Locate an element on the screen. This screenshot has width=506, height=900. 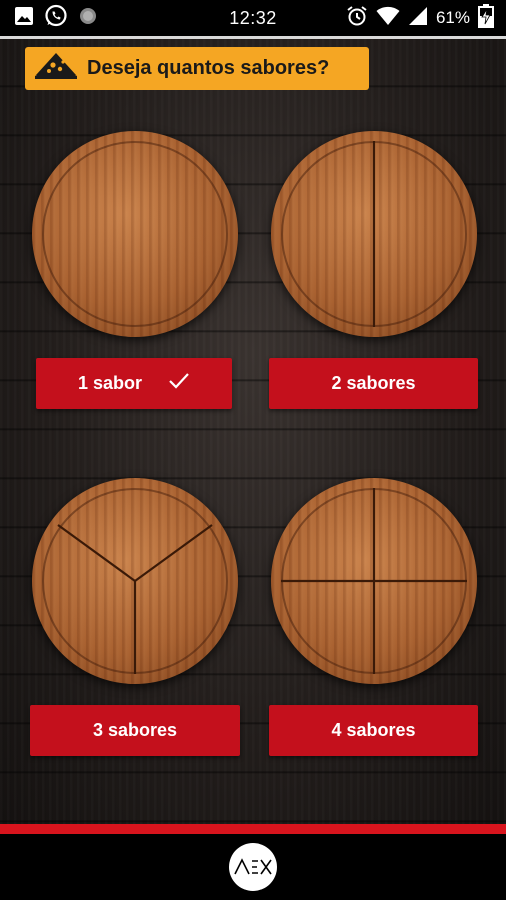
accent-bar is located at coordinates (253, 829).